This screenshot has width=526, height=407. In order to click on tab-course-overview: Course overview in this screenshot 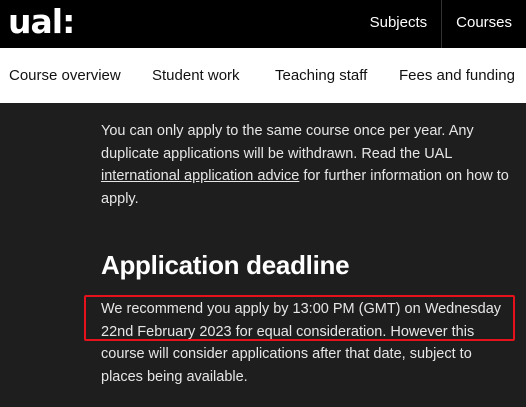, I will do `click(65, 75)`.